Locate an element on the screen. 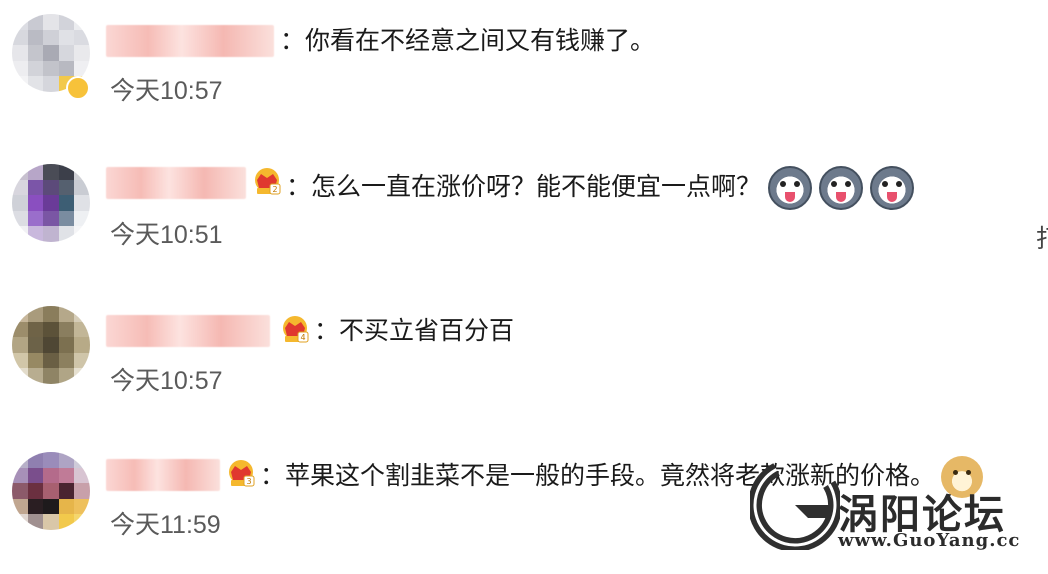 The height and width of the screenshot is (574, 1048). watermark-url: www.GuoYang.cc is located at coordinates (929, 540).